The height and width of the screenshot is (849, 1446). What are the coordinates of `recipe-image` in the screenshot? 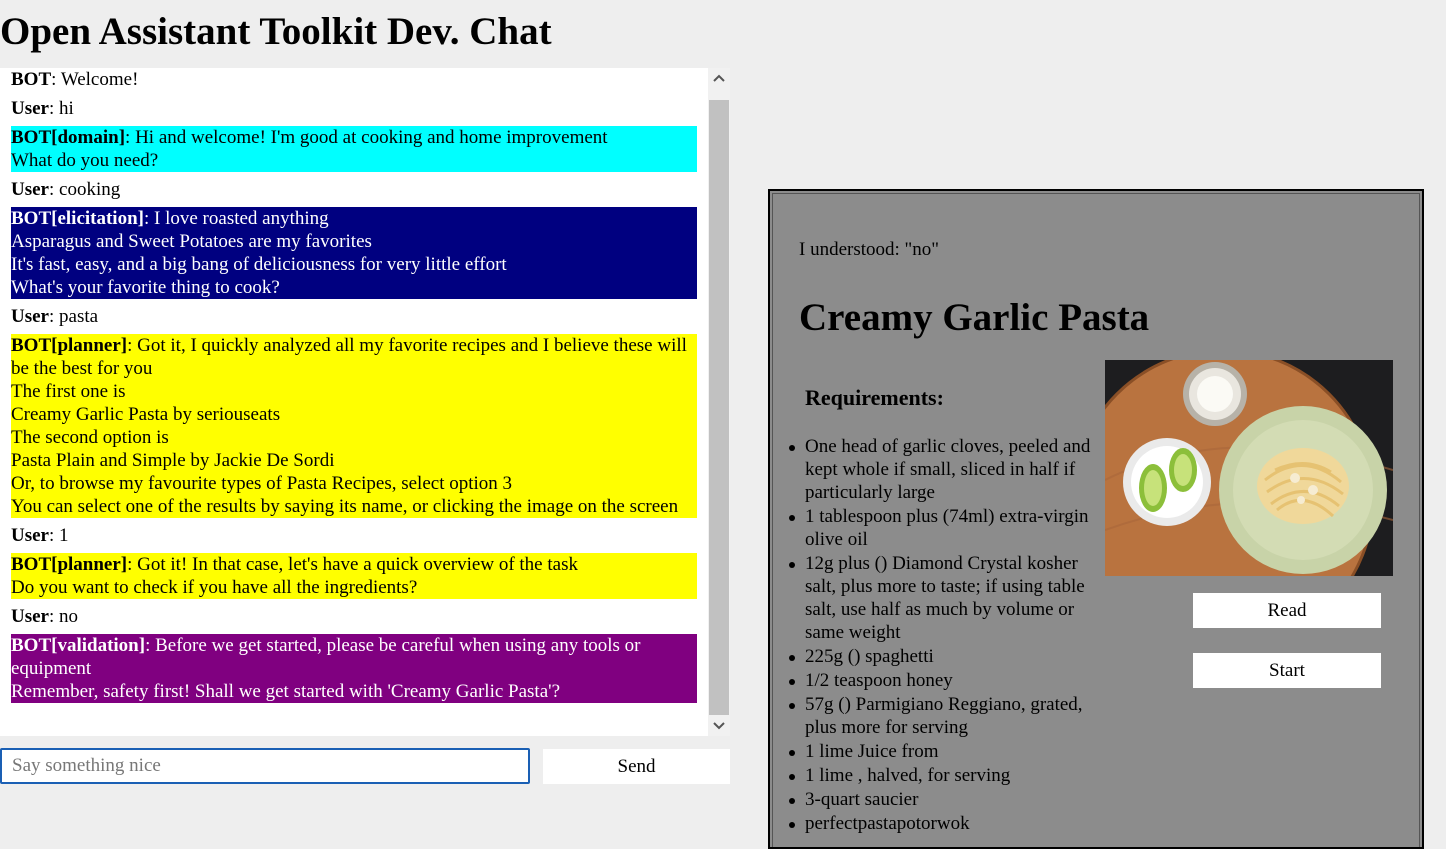 It's located at (1249, 468).